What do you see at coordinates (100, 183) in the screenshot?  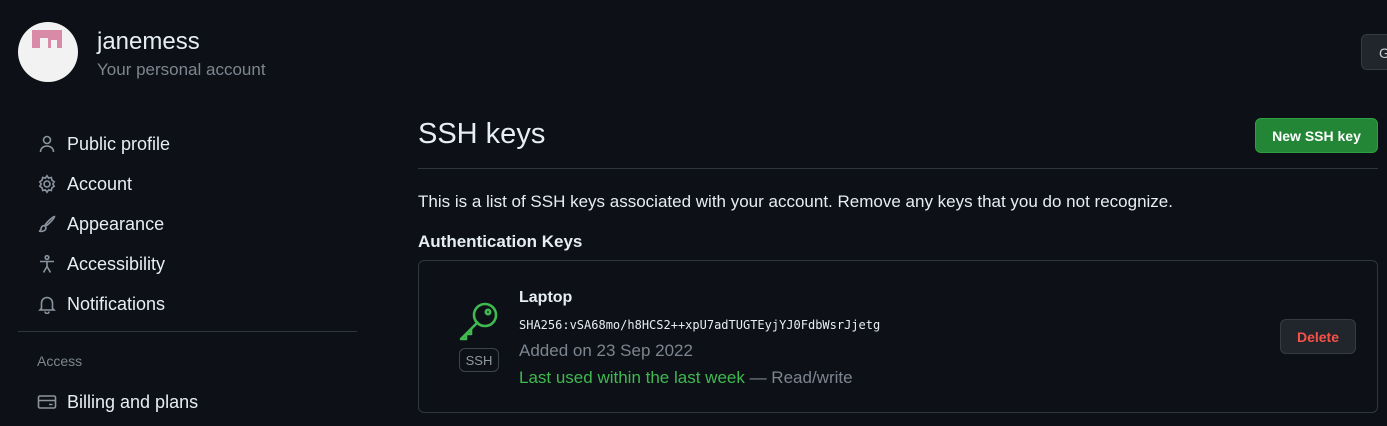 I see `sidebar-item-label: Account` at bounding box center [100, 183].